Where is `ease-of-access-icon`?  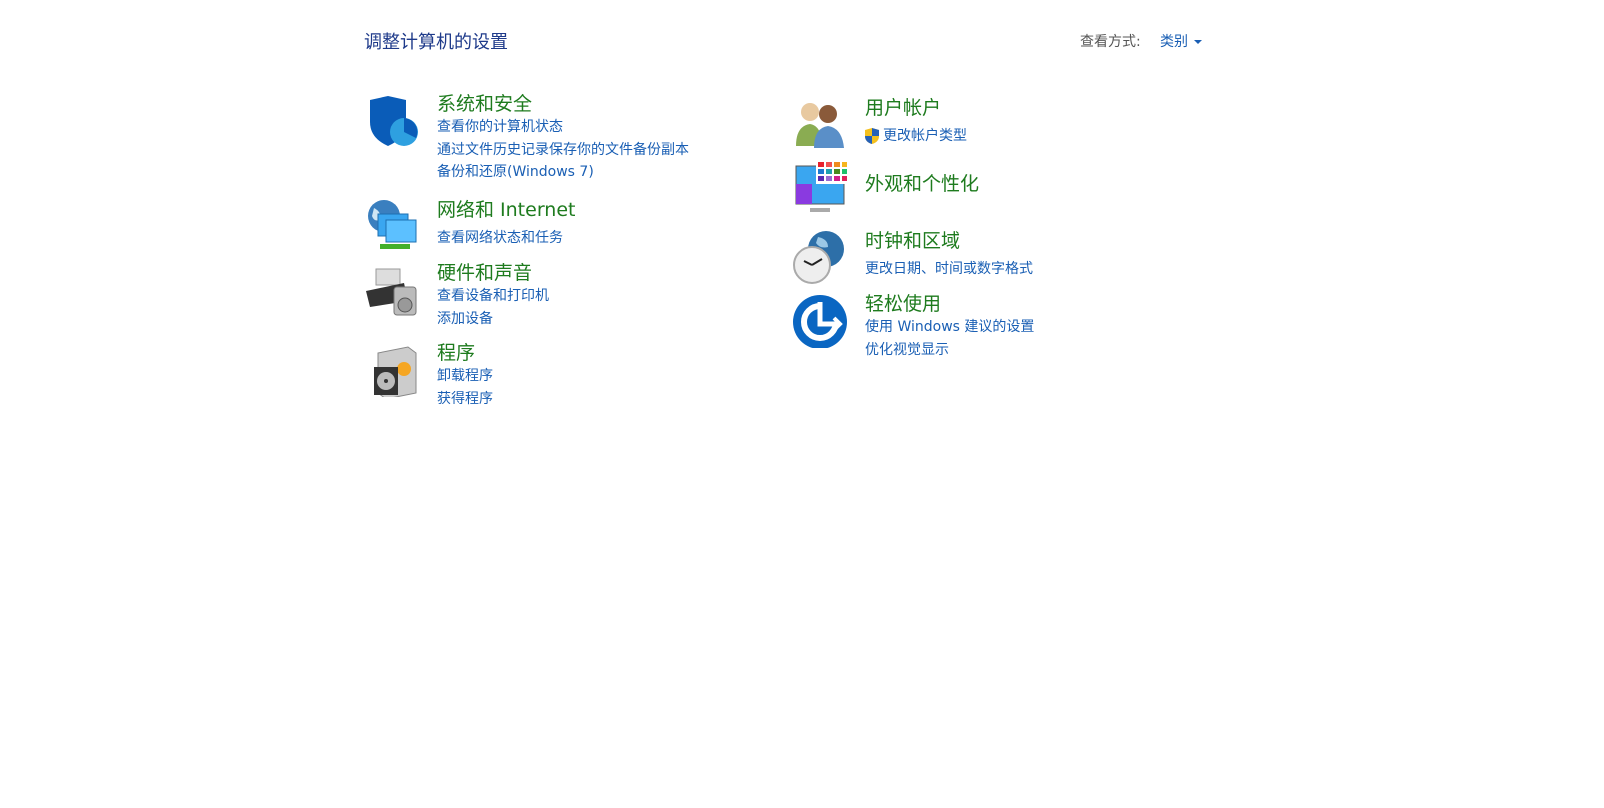
ease-of-access-icon is located at coordinates (820, 320).